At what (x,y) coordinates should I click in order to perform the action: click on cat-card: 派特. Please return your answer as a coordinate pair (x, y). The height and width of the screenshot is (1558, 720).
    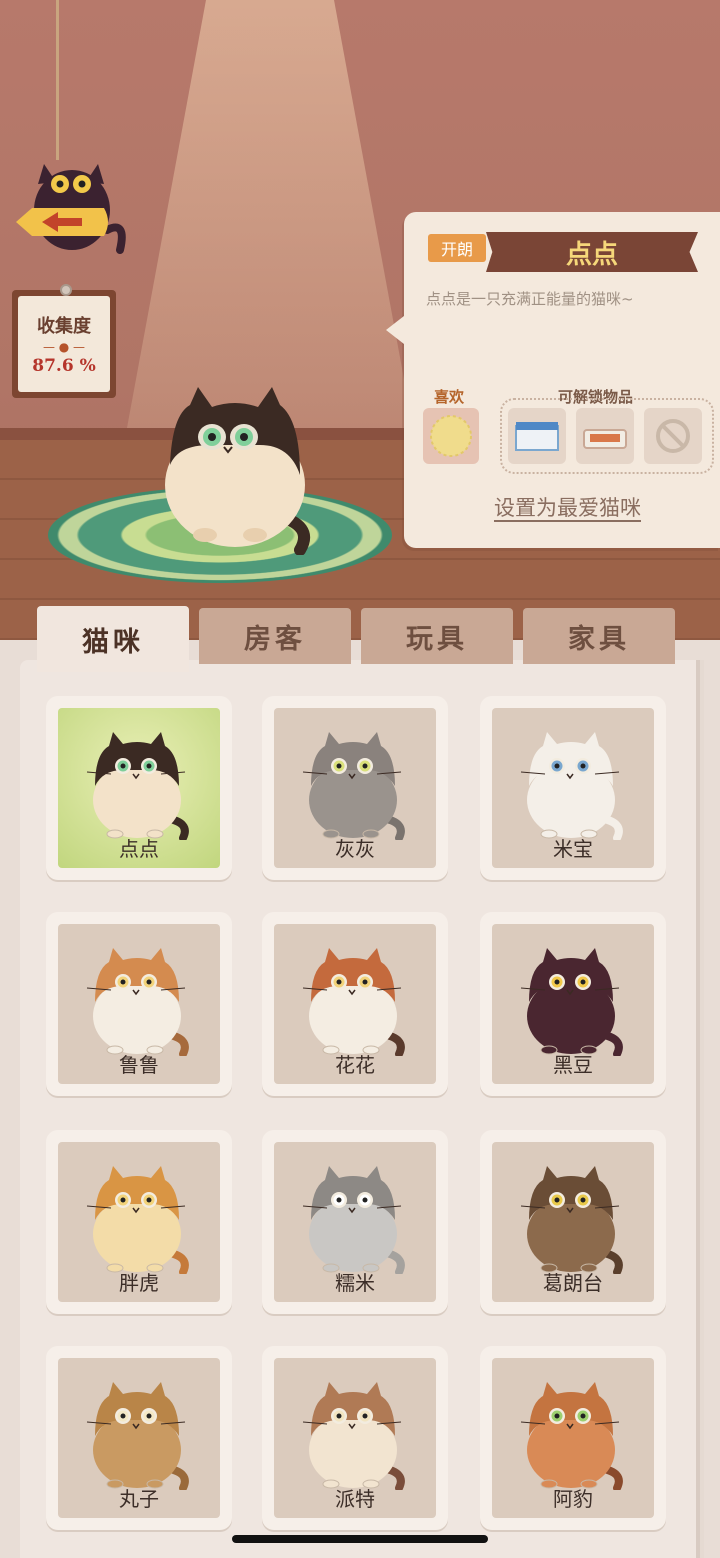
    Looking at the image, I should click on (355, 1438).